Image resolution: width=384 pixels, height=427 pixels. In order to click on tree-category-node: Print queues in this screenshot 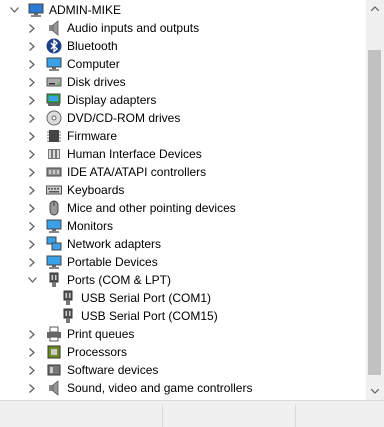, I will do `click(183, 334)`.